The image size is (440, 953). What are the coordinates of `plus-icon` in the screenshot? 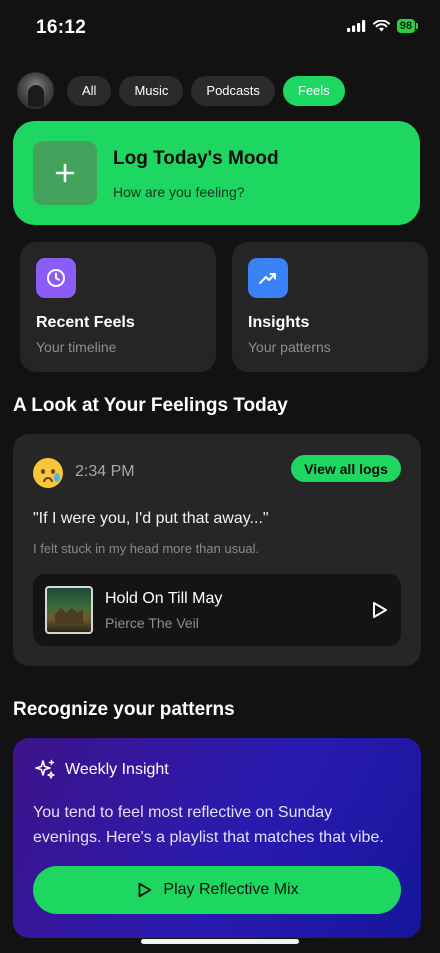 It's located at (65, 173).